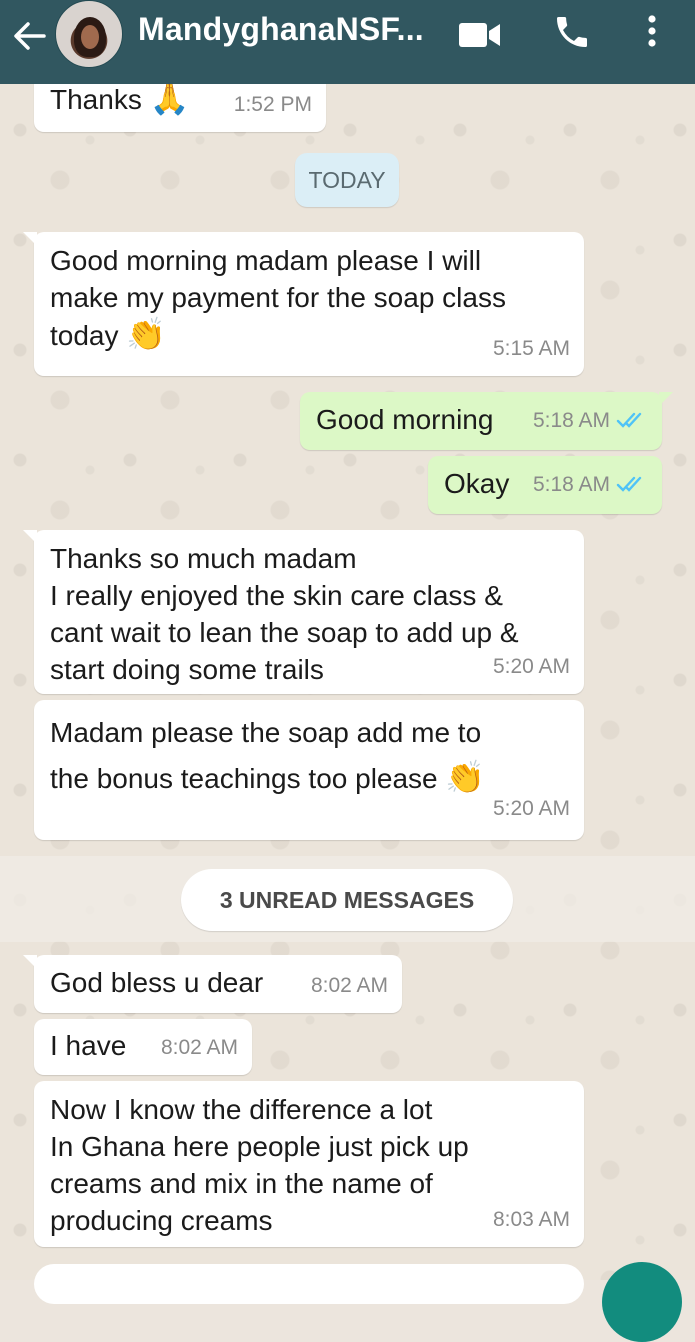  What do you see at coordinates (531, 348) in the screenshot?
I see `message-time: 5:15 AM` at bounding box center [531, 348].